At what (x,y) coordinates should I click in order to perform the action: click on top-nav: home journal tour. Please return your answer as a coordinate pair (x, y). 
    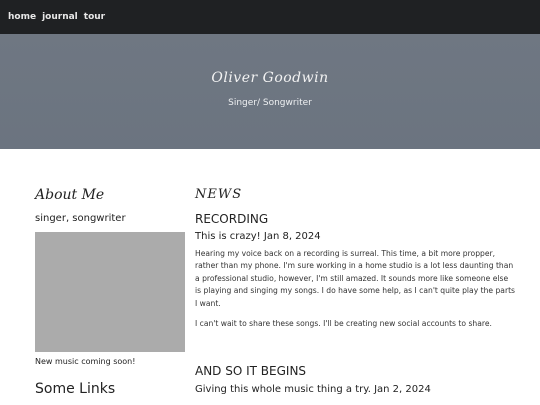
    Looking at the image, I should click on (270, 17).